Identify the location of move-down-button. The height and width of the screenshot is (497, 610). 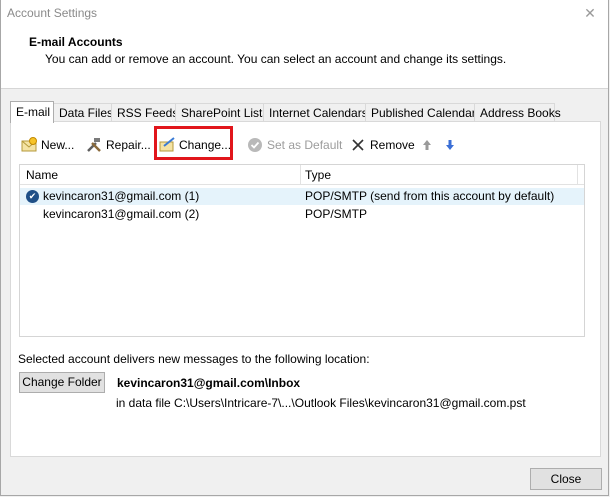
(452, 145).